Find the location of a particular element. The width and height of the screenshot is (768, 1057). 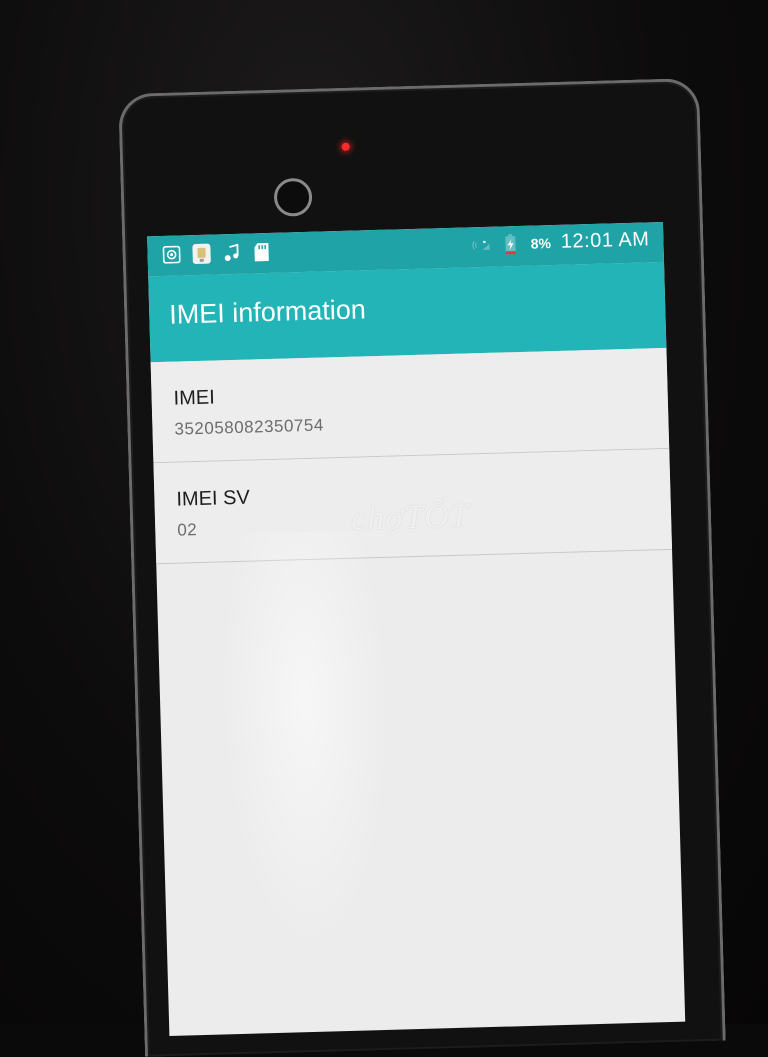

sd-card-icon is located at coordinates (261, 252).